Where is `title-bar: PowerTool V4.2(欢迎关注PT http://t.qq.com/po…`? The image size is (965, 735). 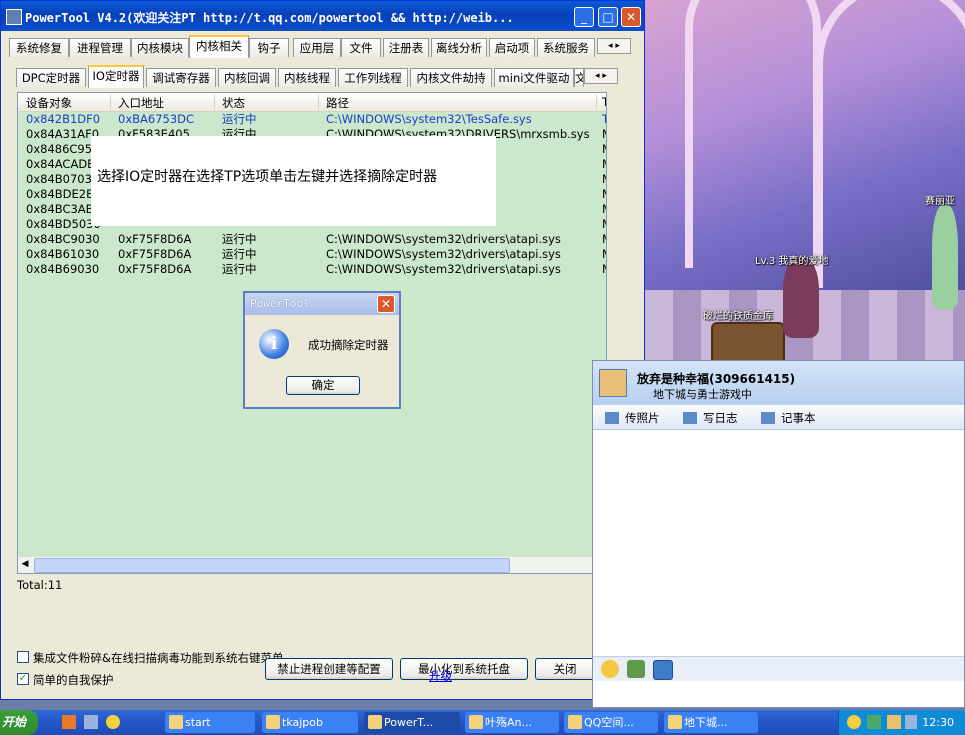
title-bar: PowerTool V4.2(欢迎关注PT http://t.qq.com/po… is located at coordinates (322, 16).